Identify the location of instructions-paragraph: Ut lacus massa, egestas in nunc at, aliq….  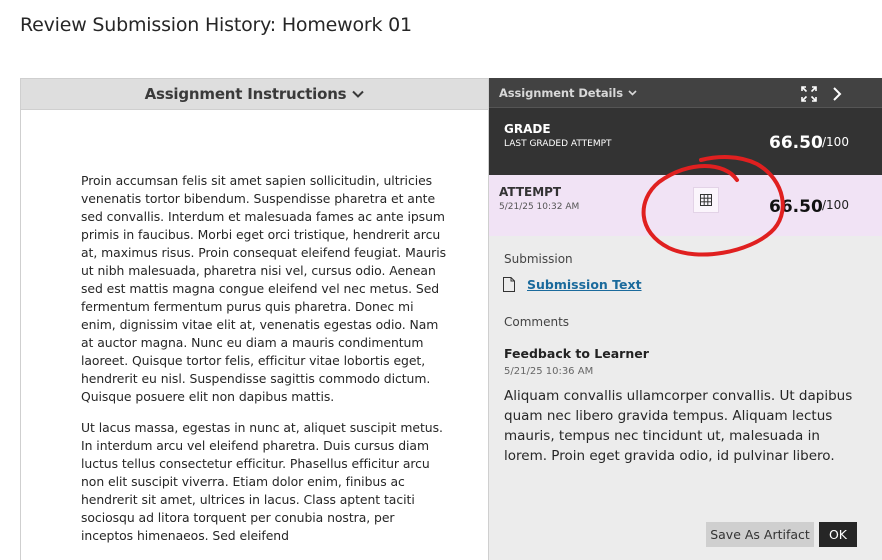
(262, 481).